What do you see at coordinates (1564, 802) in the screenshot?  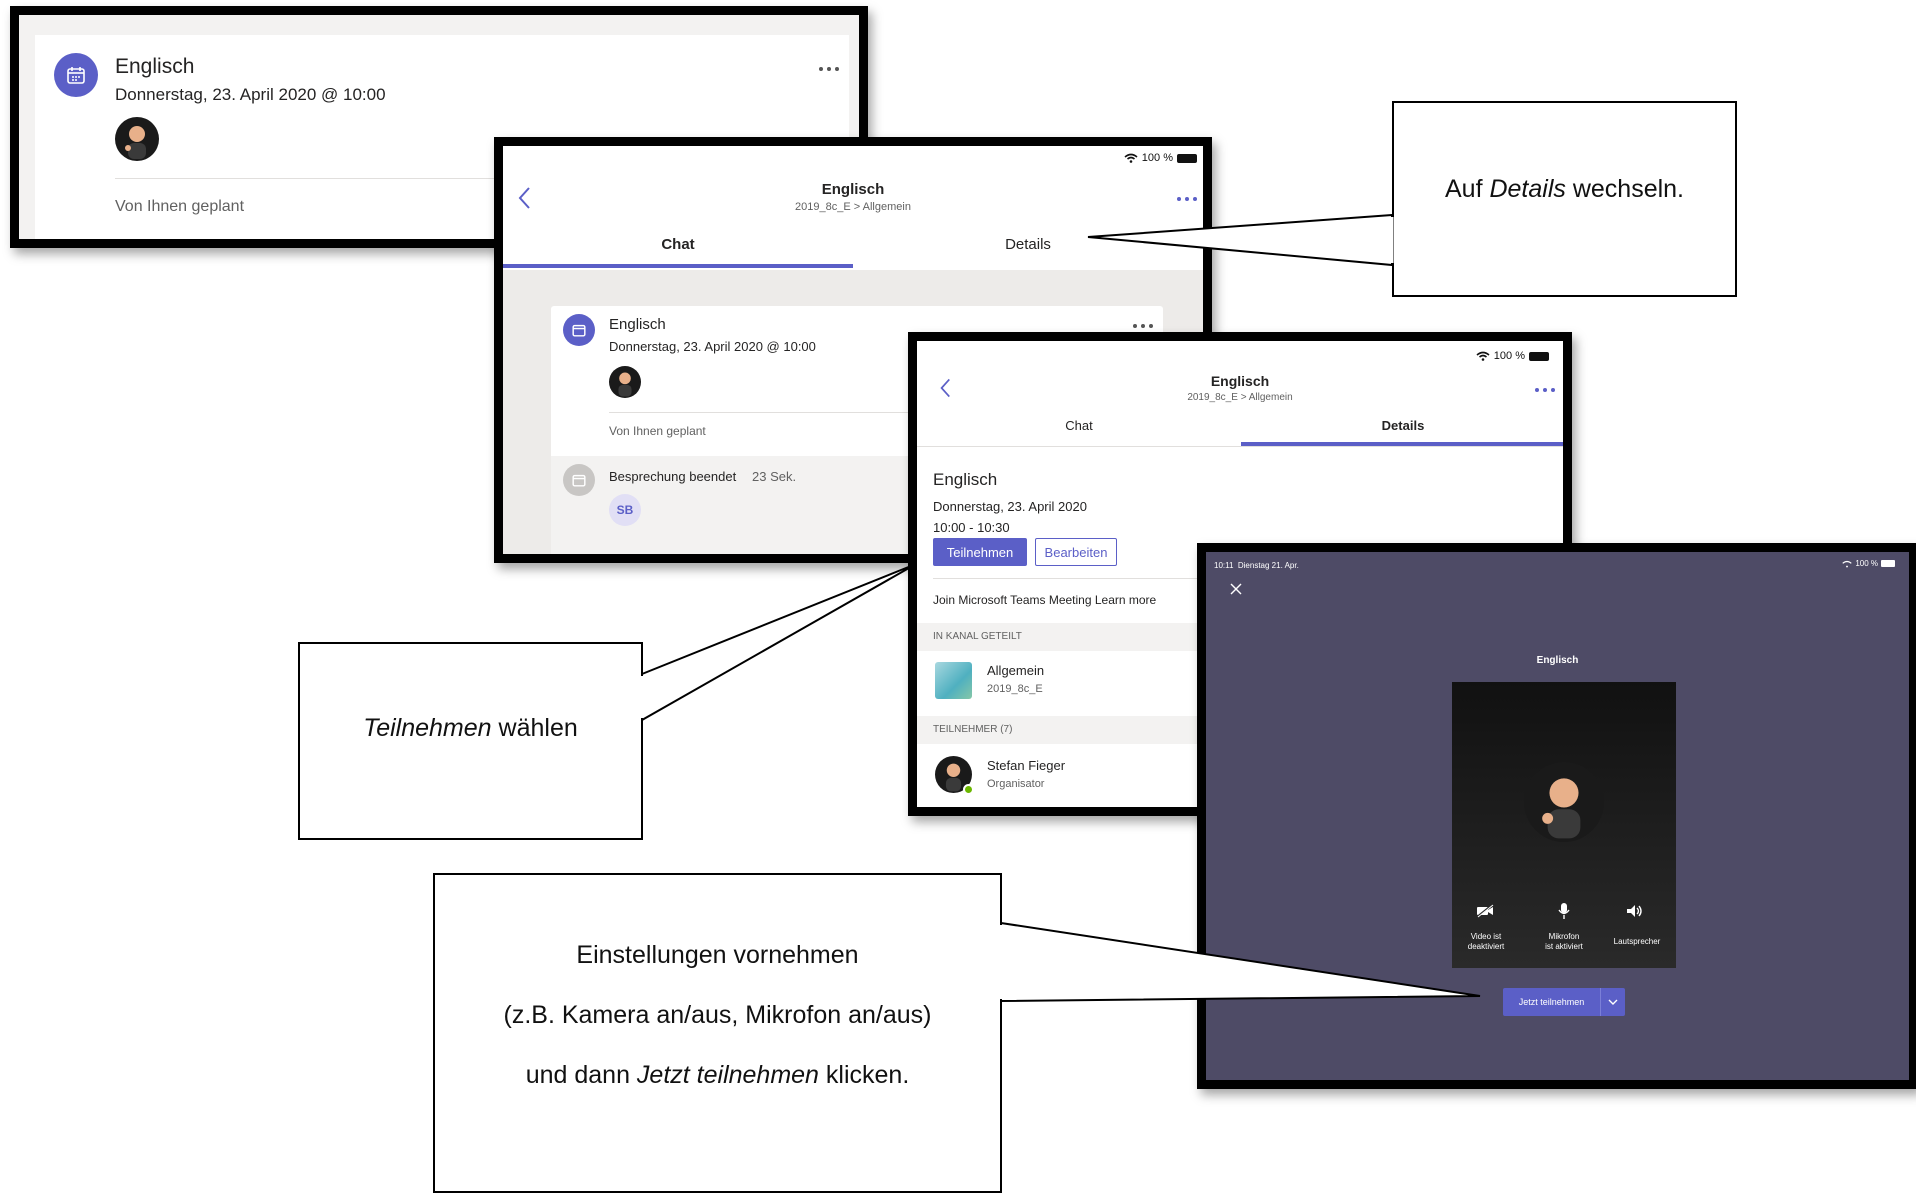 I see `self-avatar` at bounding box center [1564, 802].